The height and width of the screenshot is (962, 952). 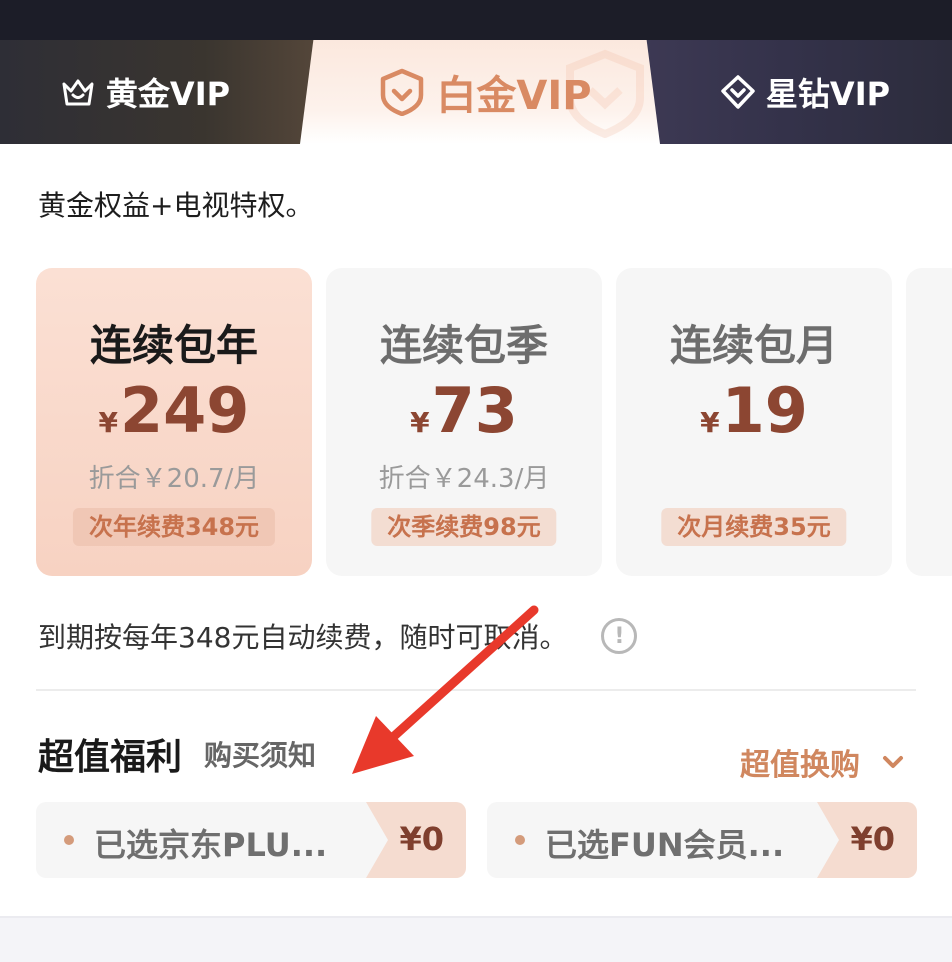 I want to click on vip-tab-bar: 黄金VIP 白金VIP 星钻VIP, so click(x=476, y=92).